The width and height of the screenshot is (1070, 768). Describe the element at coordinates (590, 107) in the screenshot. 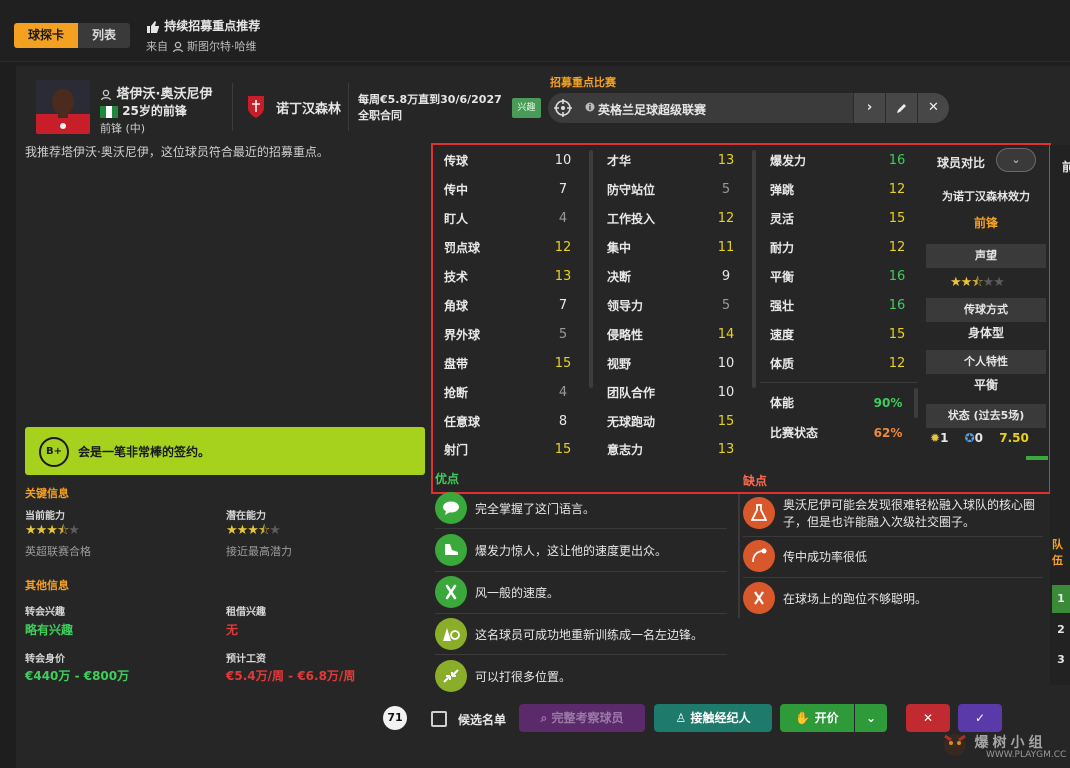

I see `info-icon` at that location.